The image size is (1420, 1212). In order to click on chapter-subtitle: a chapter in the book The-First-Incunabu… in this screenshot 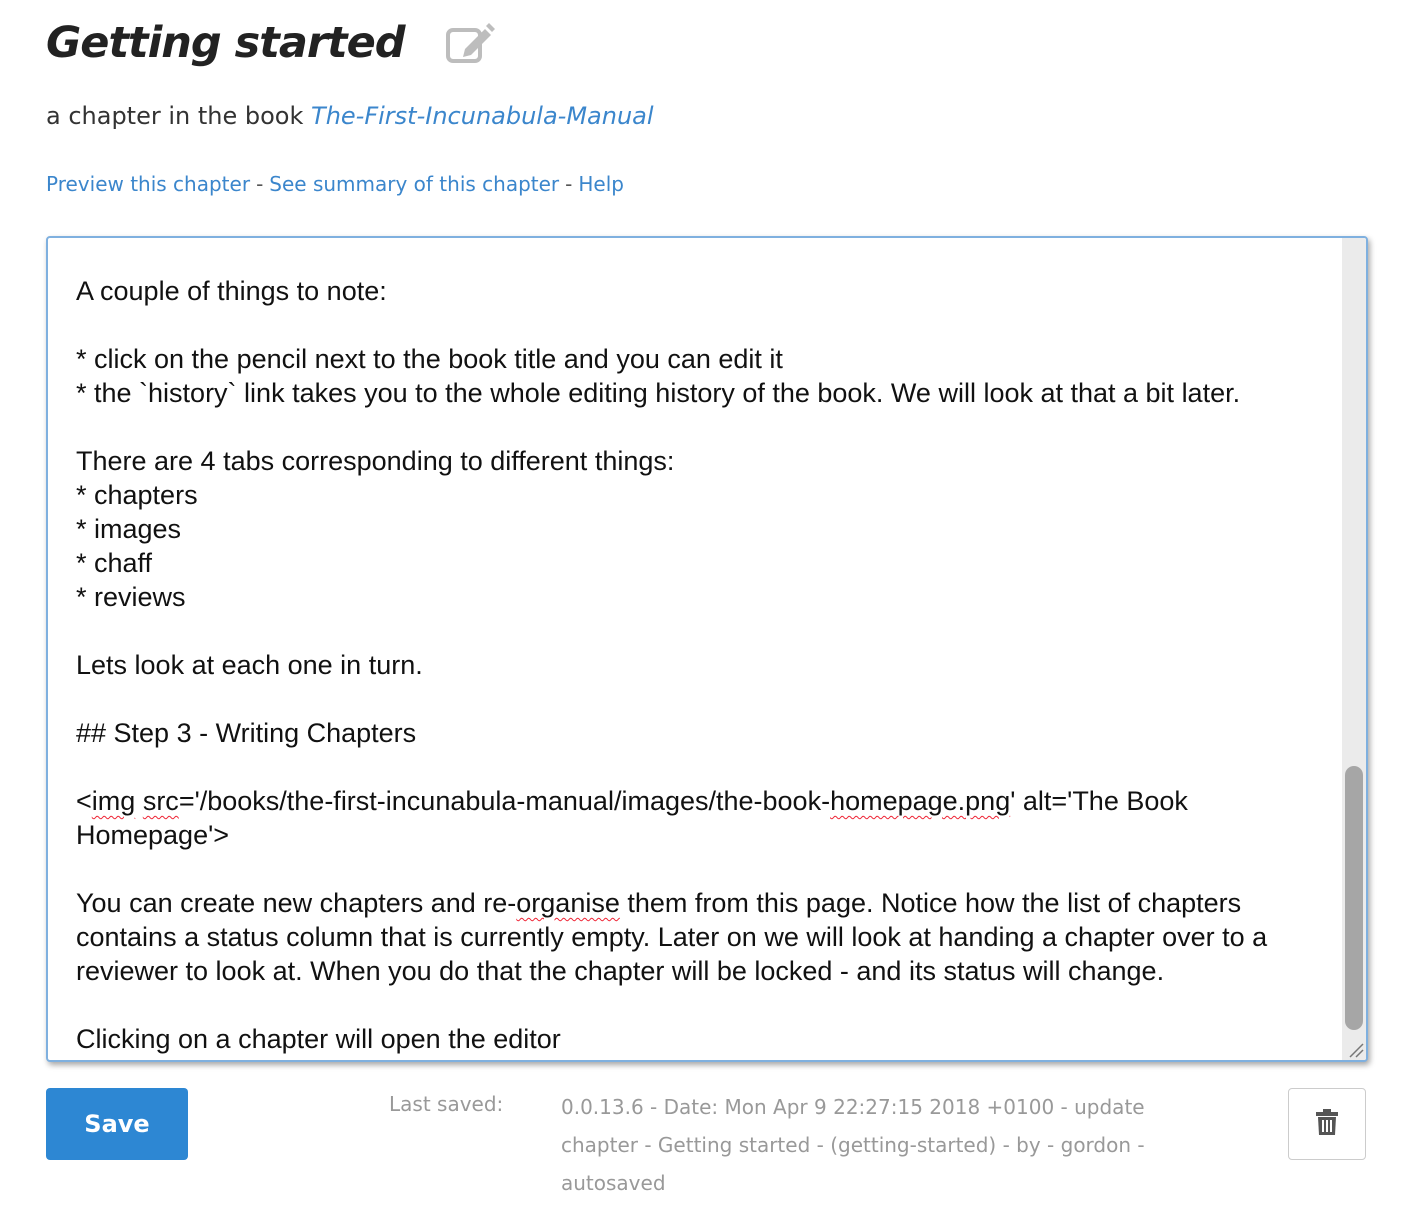, I will do `click(350, 116)`.